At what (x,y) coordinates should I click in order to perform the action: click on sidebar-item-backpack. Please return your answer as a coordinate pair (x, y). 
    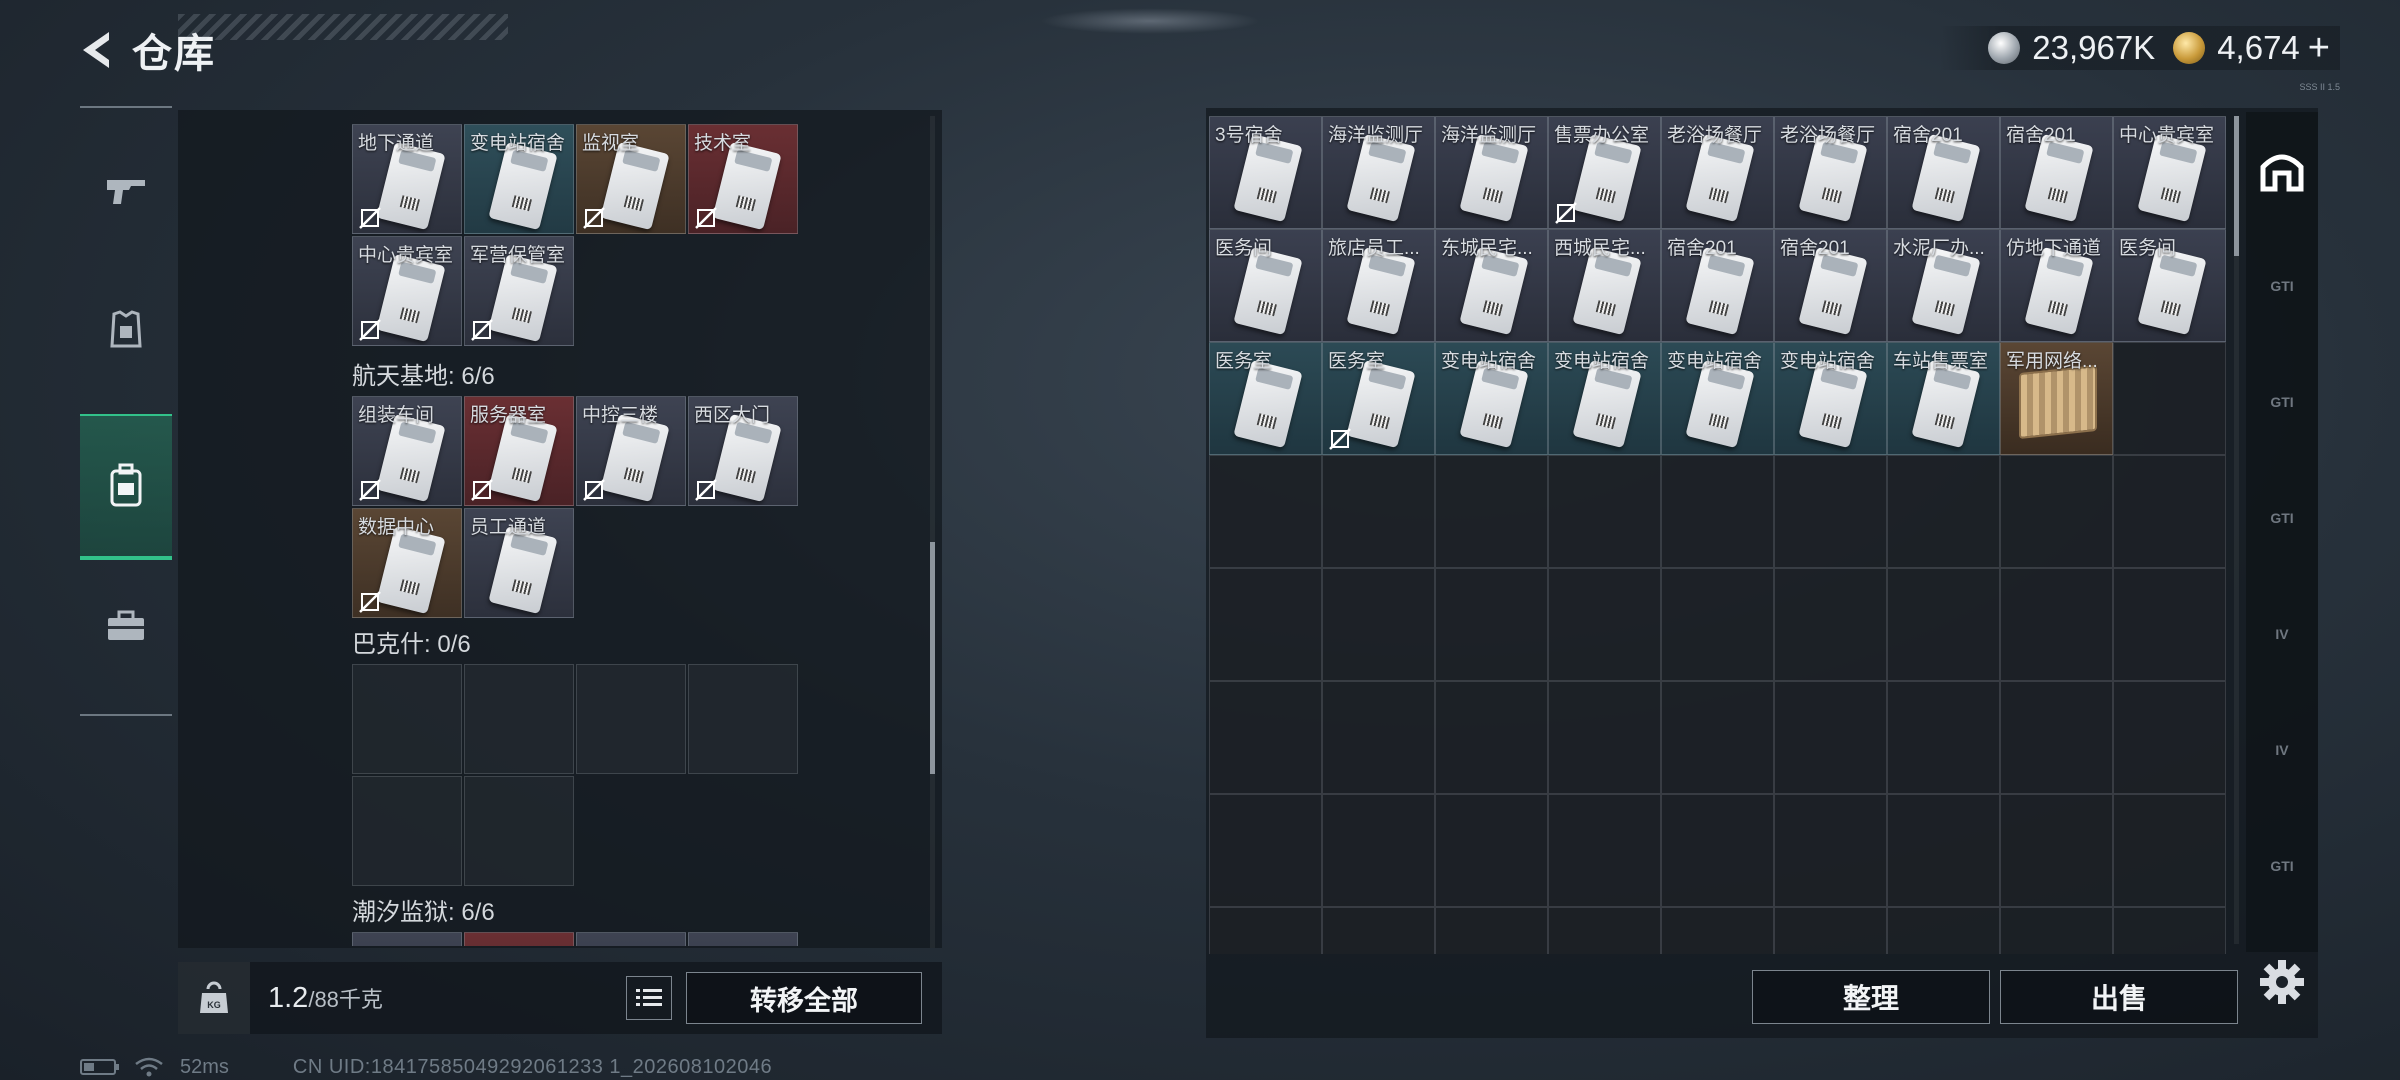
    Looking at the image, I should click on (126, 487).